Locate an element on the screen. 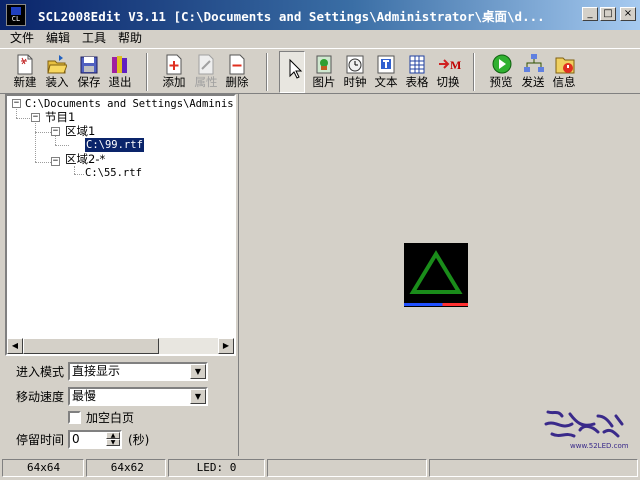 Image resolution: width=640 pixels, height=480 pixels. exit-button: 退出 is located at coordinates (120, 72).